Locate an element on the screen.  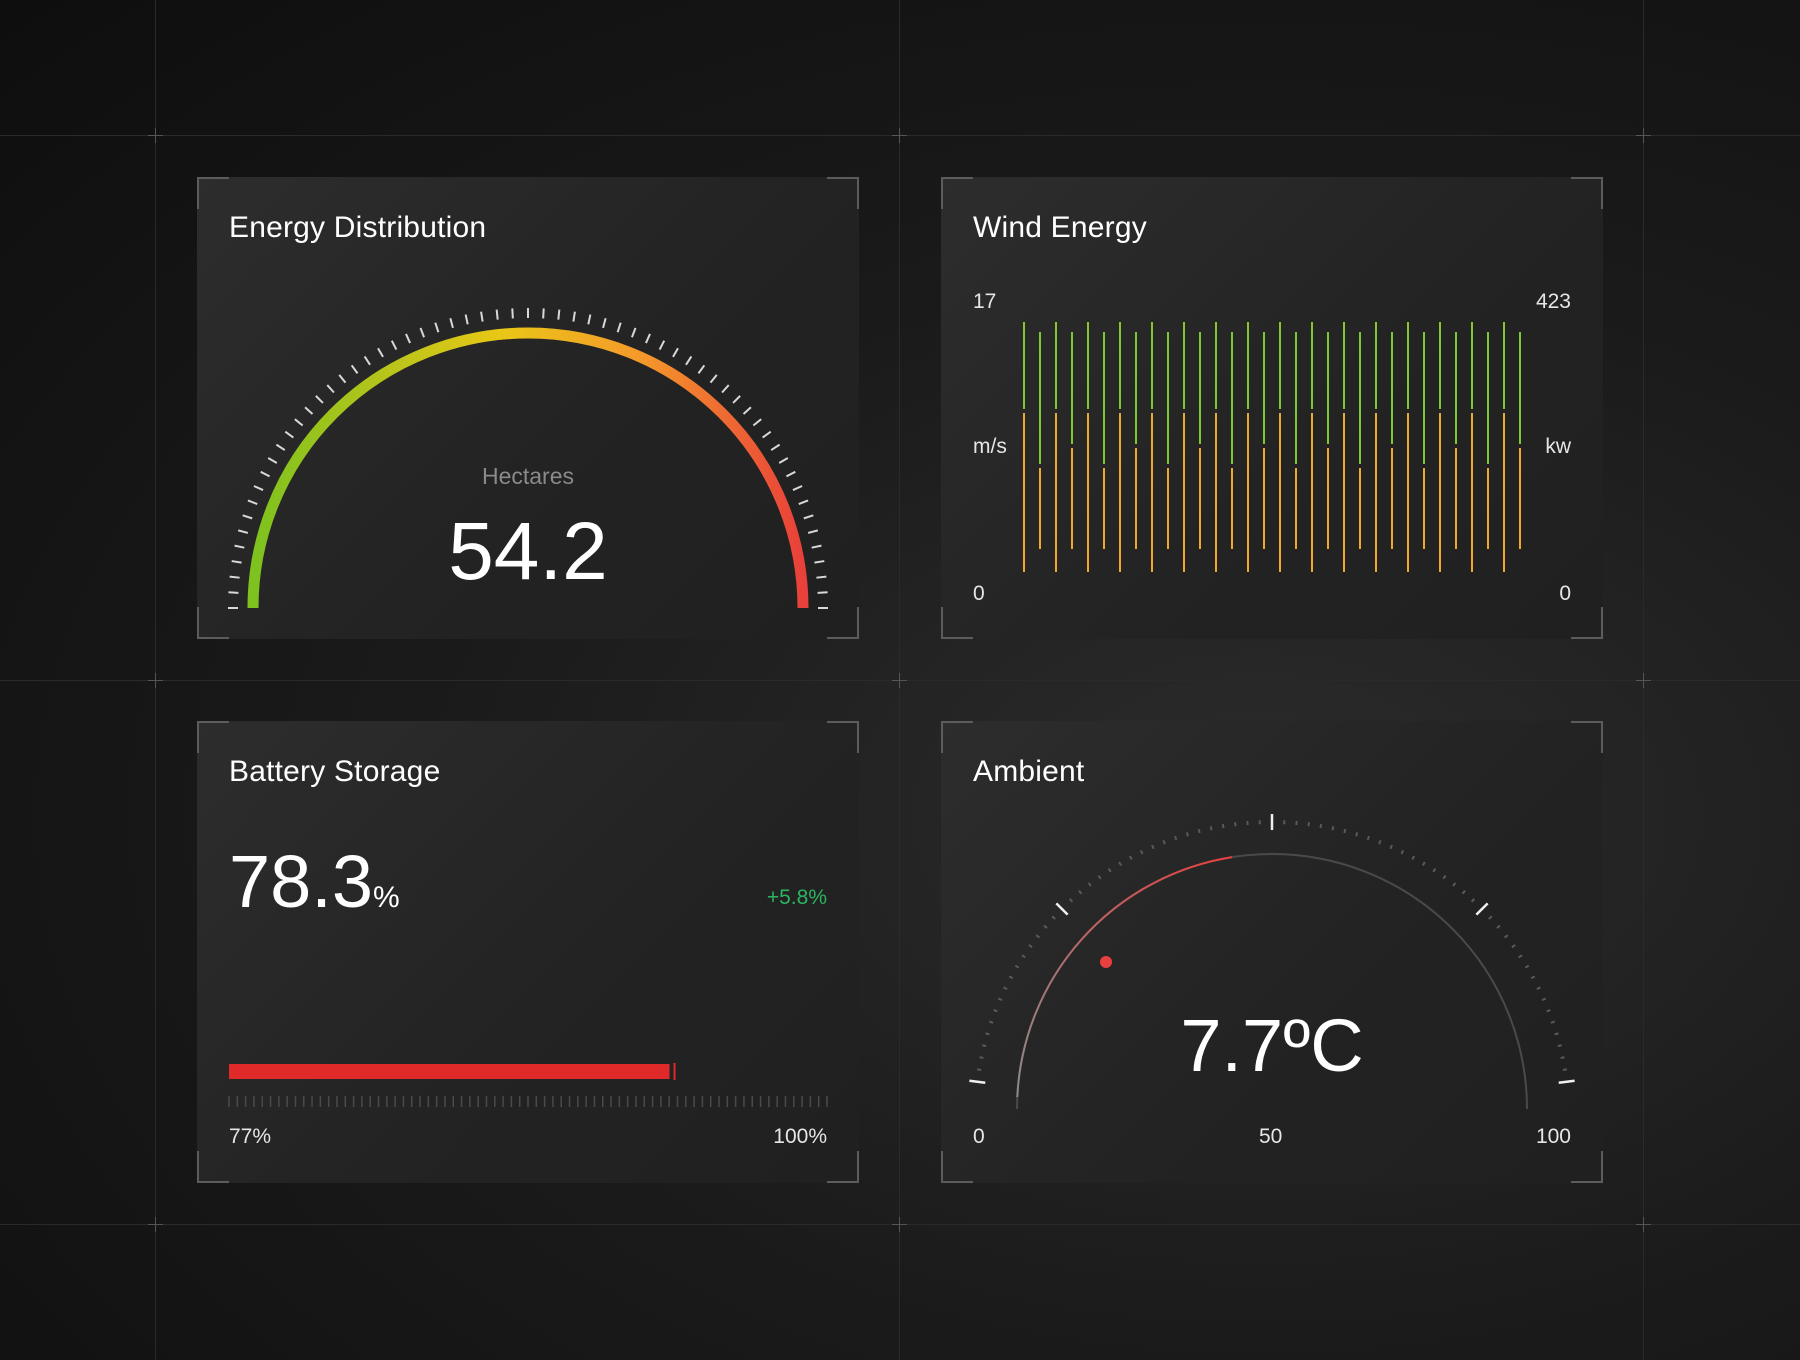
left-axis-max: 17 is located at coordinates (985, 301).